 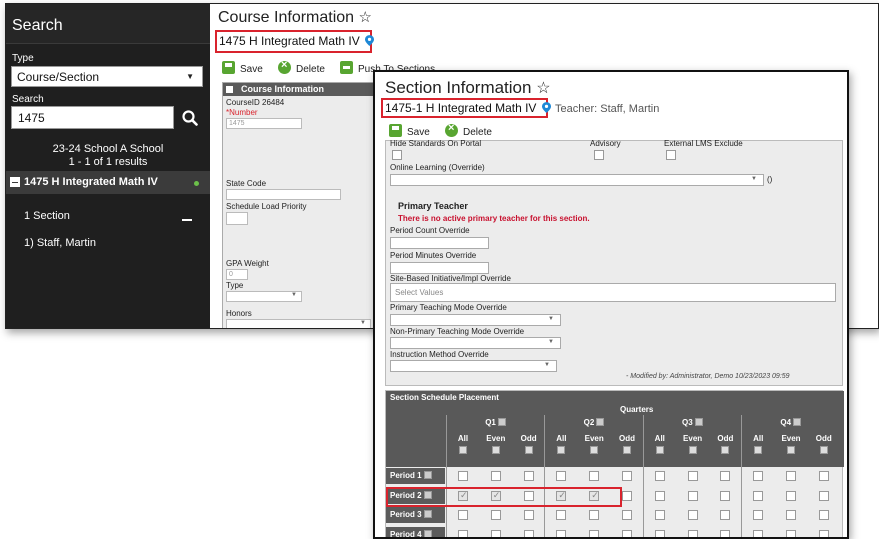 I want to click on site-based-multiselect: Select Values, so click(x=613, y=292).